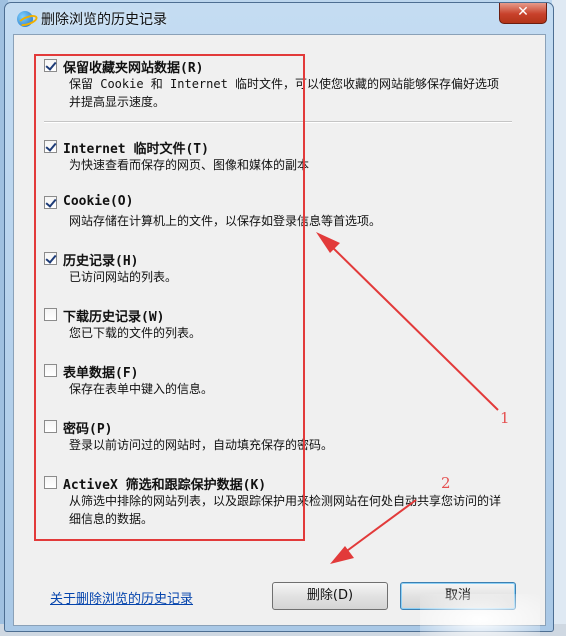  What do you see at coordinates (189, 165) in the screenshot?
I see `option-description: 为快速查看而保存的网页、图像和媒体的副本` at bounding box center [189, 165].